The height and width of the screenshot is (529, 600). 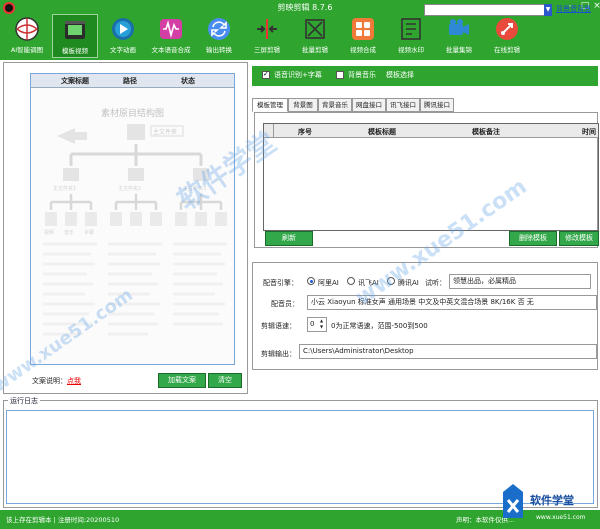 What do you see at coordinates (459, 36) in the screenshot?
I see `tool-batch-collection: 批量集锦` at bounding box center [459, 36].